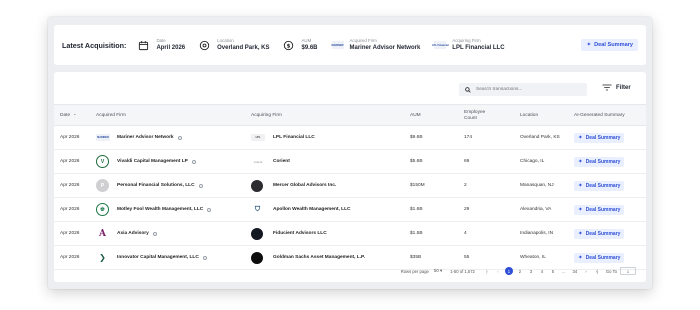  Describe the element at coordinates (149, 137) in the screenshot. I see `acquired-firm-cell: Mariner Advisor Network` at that location.